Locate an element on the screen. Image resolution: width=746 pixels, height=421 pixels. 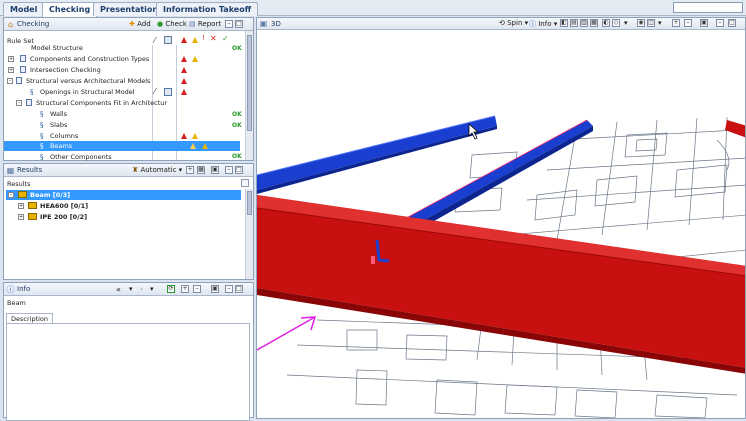
result-row-beam: – Beam [0/3] is located at coordinates (123, 195).